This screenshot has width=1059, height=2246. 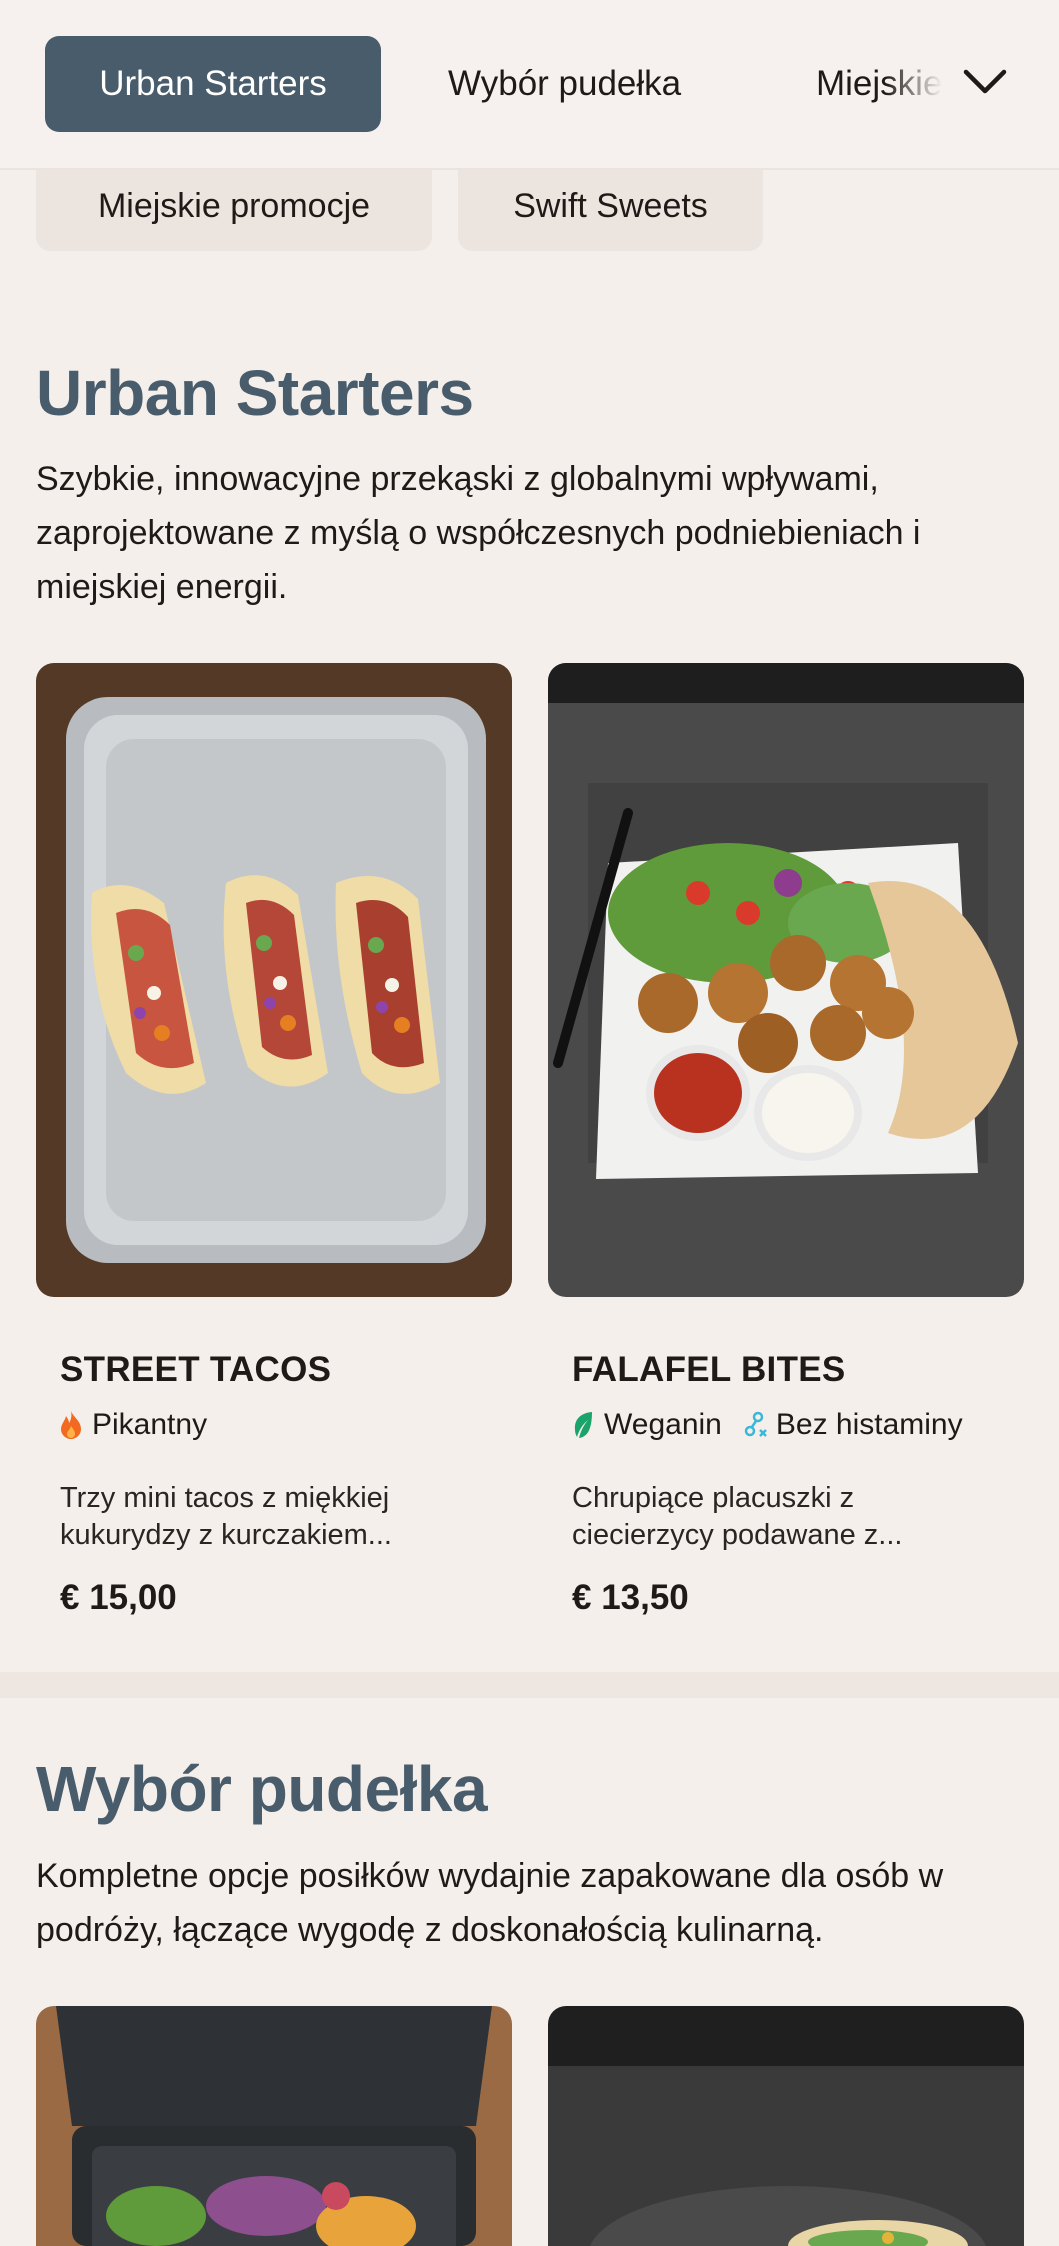 I want to click on tag-spicy: Pikantny, so click(x=132, y=1425).